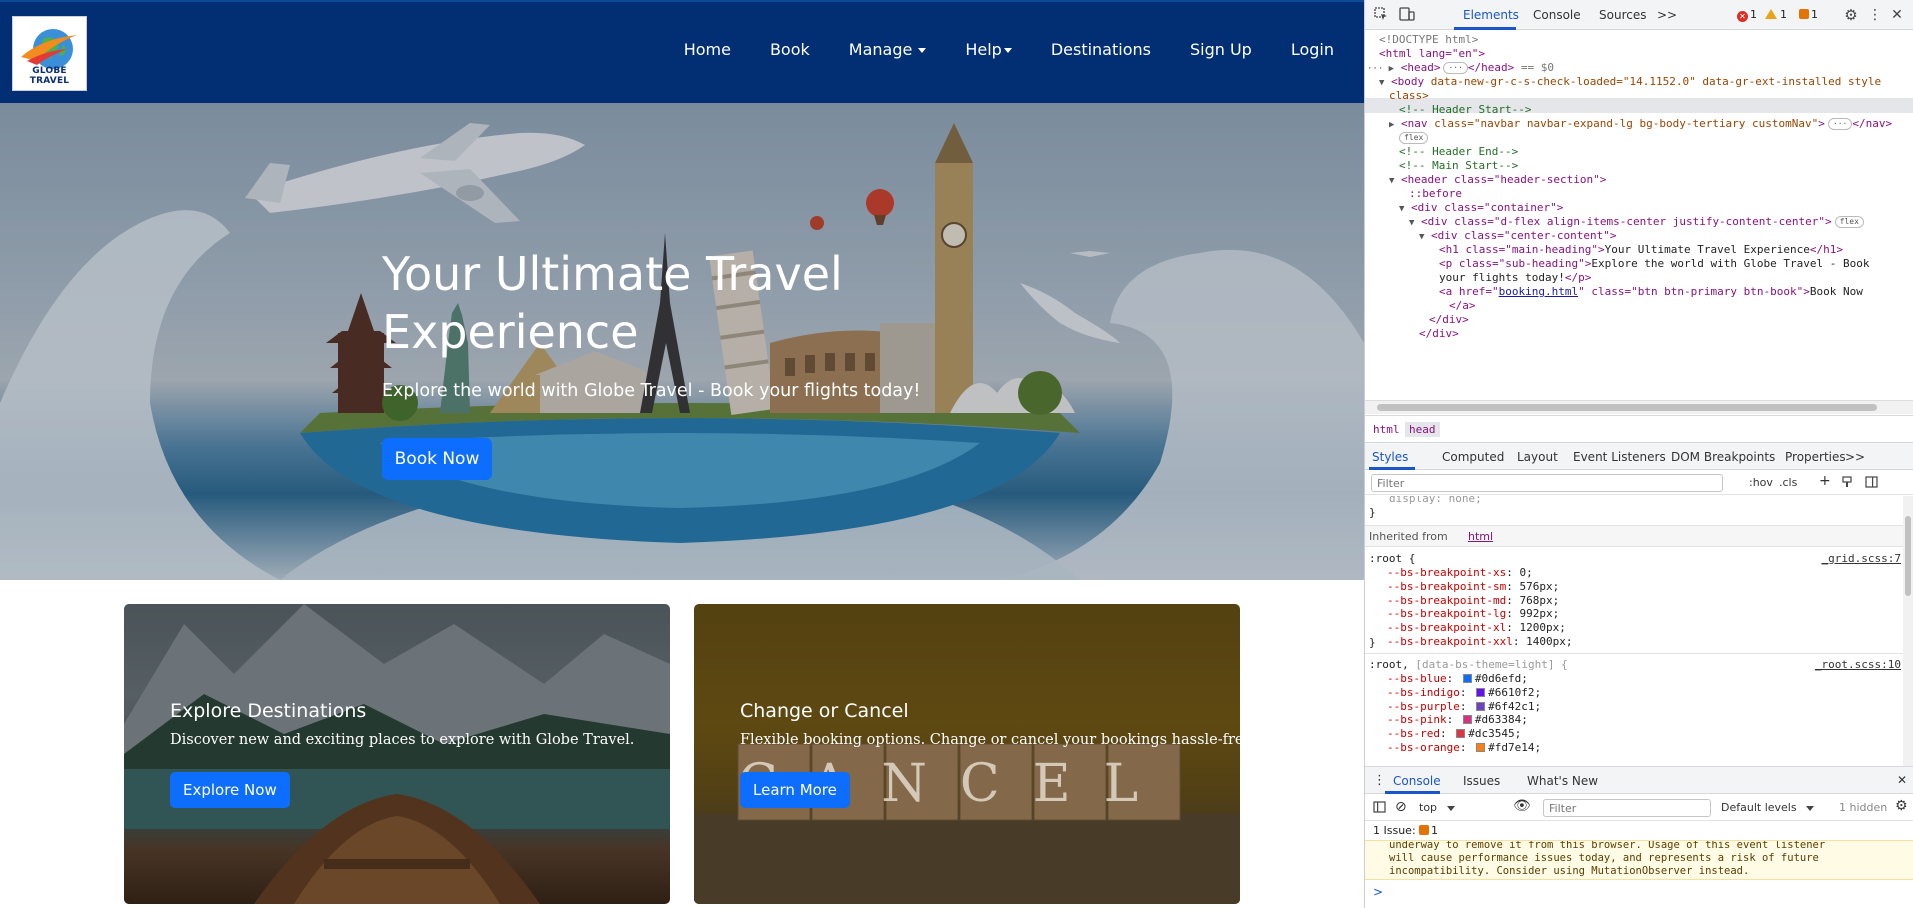 The height and width of the screenshot is (908, 1913). I want to click on sidebar-toggle-icon, so click(1379, 808).